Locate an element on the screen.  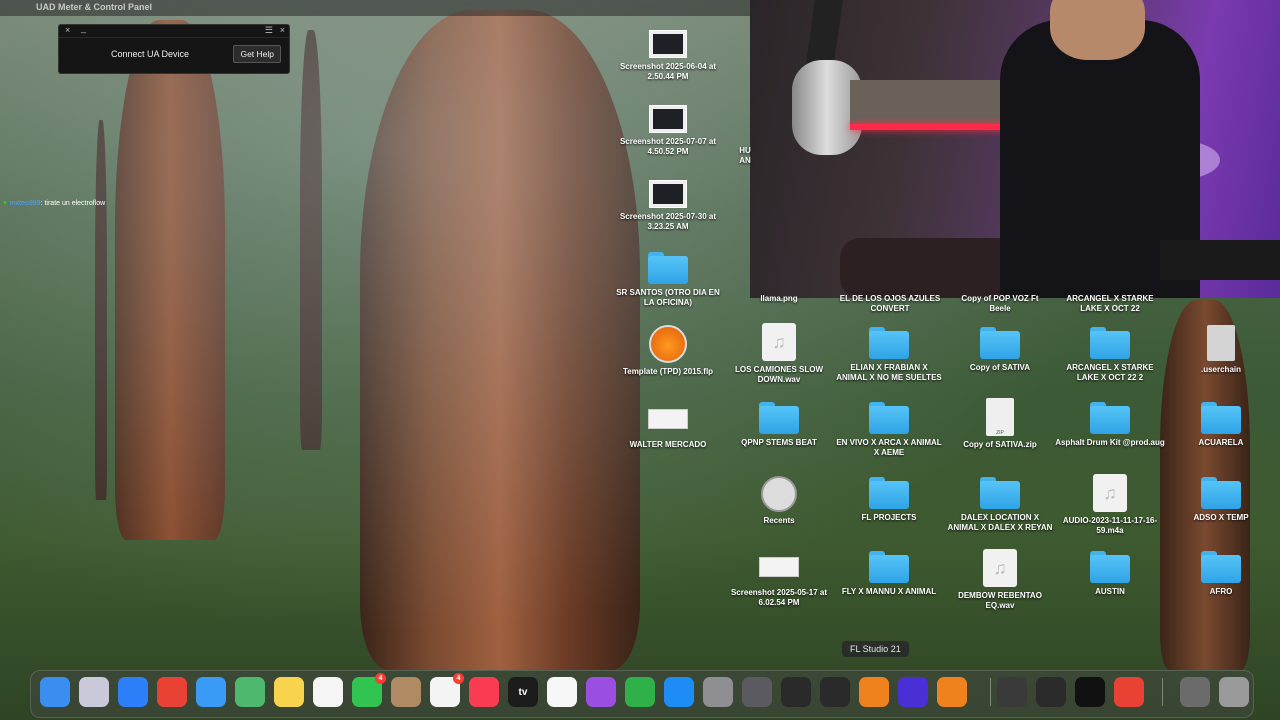
contacts-icon is located at coordinates (406, 692).